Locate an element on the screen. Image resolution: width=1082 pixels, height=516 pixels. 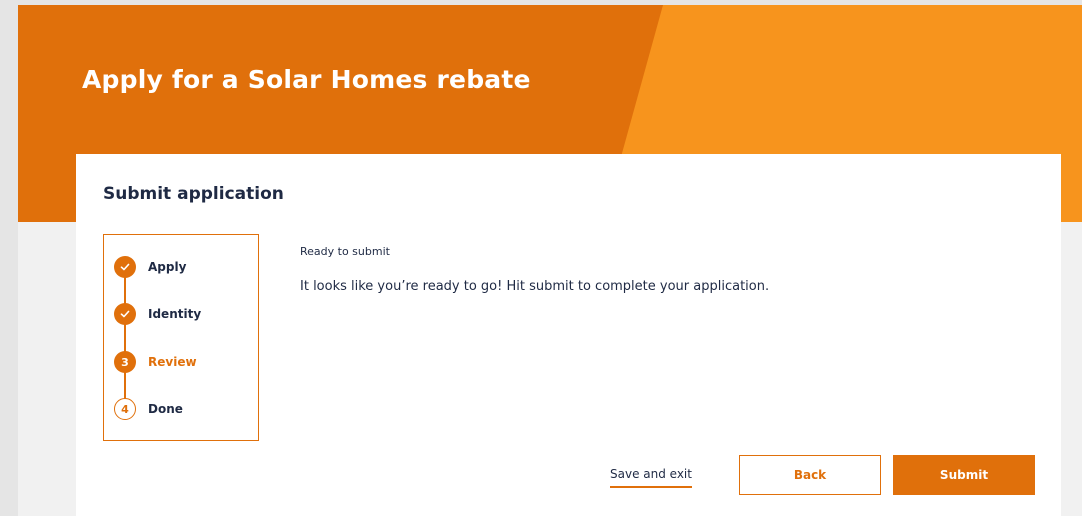
step-label-identity: Identity is located at coordinates (175, 314).